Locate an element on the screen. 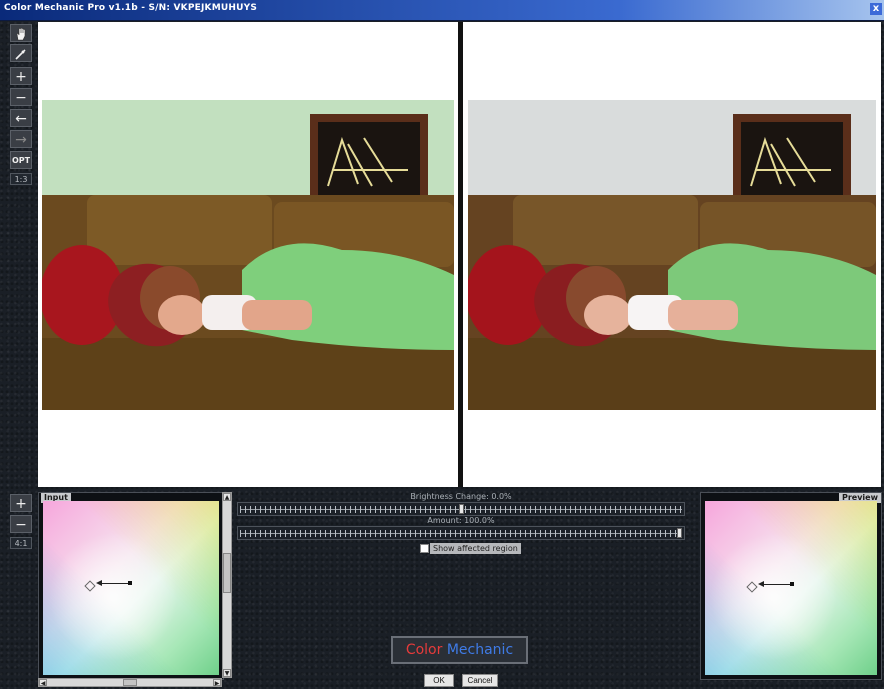 This screenshot has height=689, width=884. hand-tool is located at coordinates (21, 33).